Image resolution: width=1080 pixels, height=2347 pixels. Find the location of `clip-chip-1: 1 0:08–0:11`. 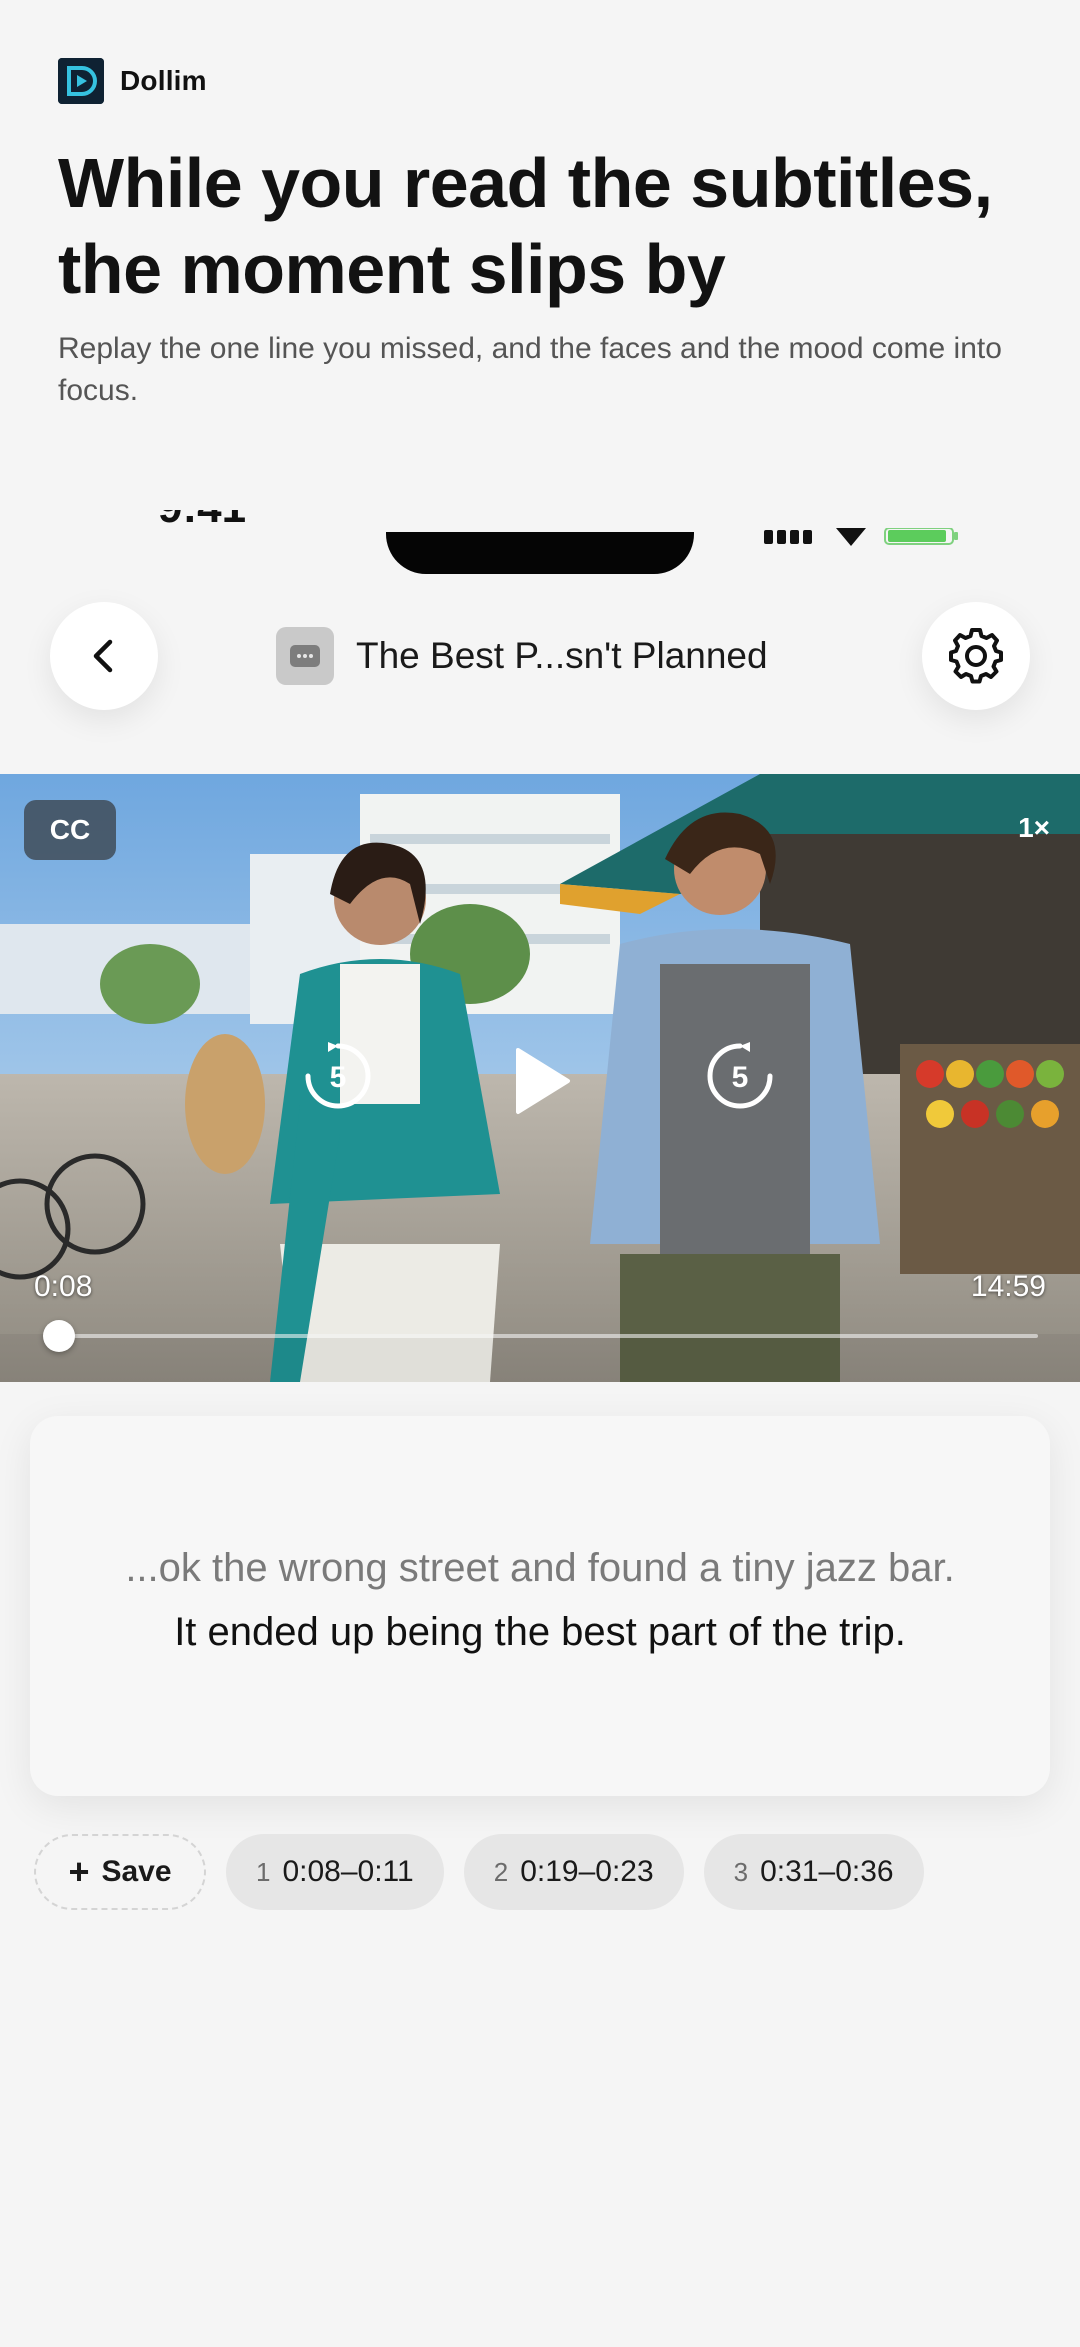

clip-chip-1: 1 0:08–0:11 is located at coordinates (335, 1872).